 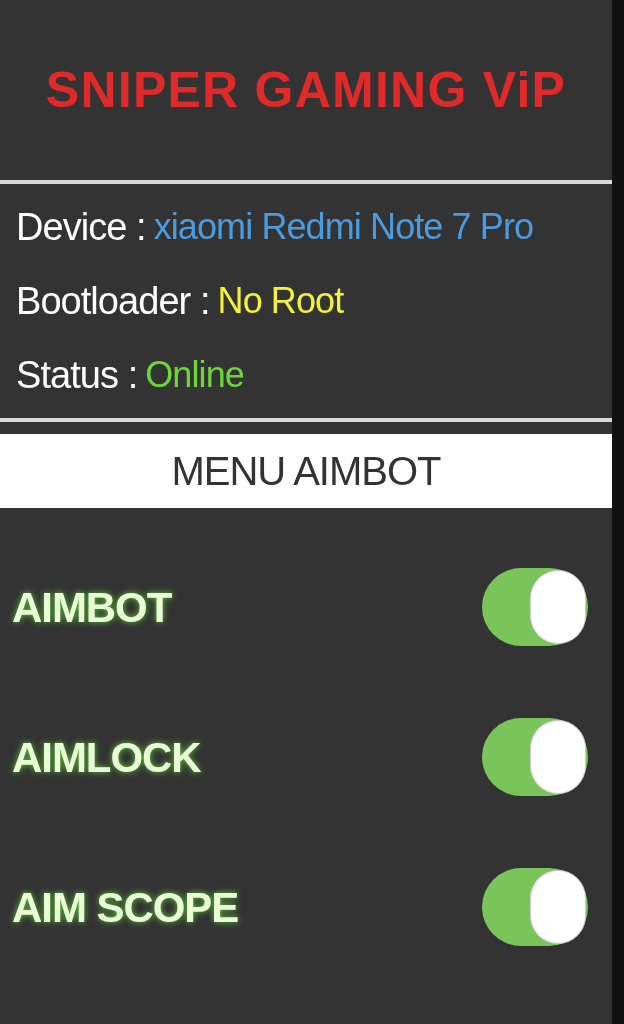 What do you see at coordinates (306, 90) in the screenshot?
I see `app-title: SNIPER GAMING ViP` at bounding box center [306, 90].